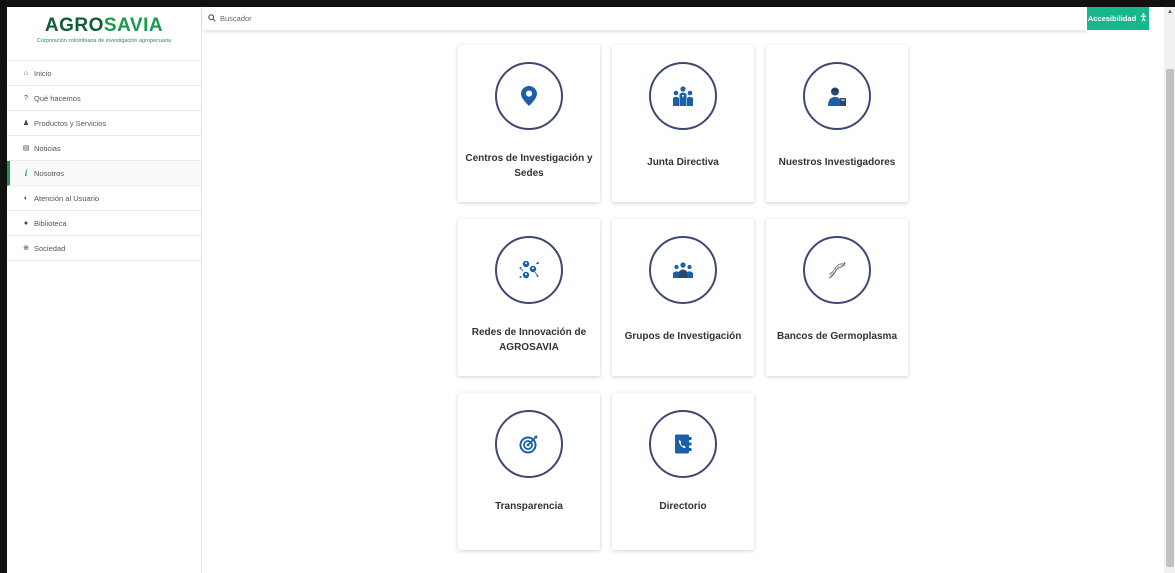 The width and height of the screenshot is (1175, 573). Describe the element at coordinates (104, 25) in the screenshot. I see `logo-wordmark: AGROSAVIA` at that location.